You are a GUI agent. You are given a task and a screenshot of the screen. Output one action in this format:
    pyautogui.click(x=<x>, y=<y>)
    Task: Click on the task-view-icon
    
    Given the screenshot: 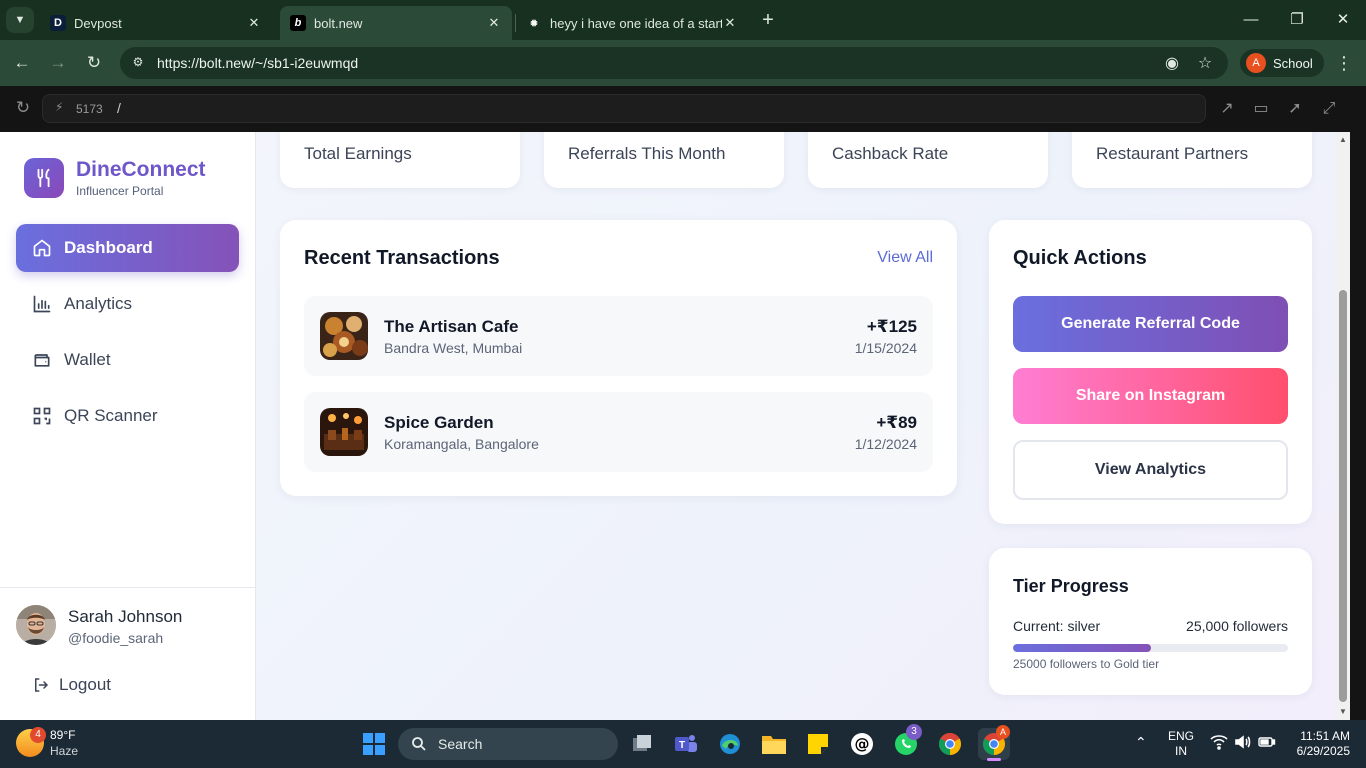 What is the action you would take?
    pyautogui.click(x=642, y=744)
    